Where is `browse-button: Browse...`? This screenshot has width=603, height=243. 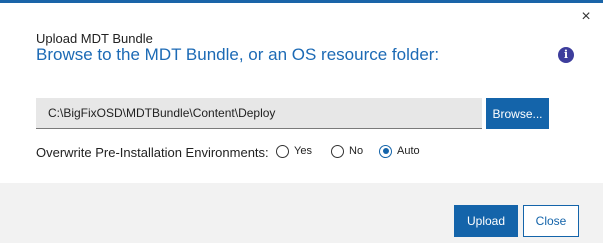
browse-button: Browse... is located at coordinates (517, 113).